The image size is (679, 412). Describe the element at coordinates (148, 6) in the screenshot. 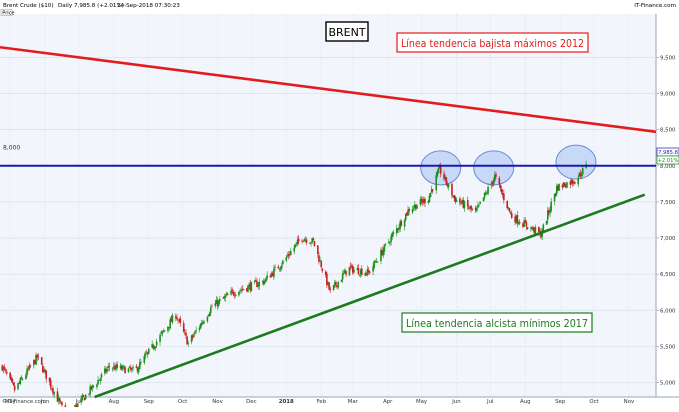

I see `timestamp-label: 24-Sep-2018 07:30:23` at that location.